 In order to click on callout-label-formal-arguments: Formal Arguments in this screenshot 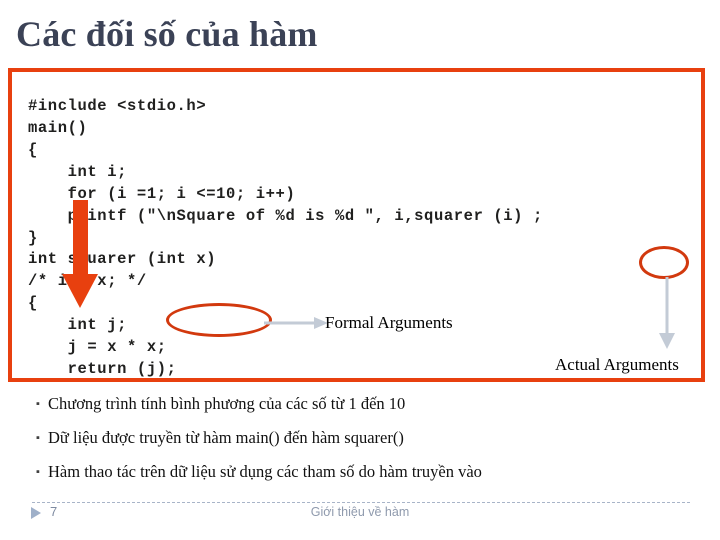, I will do `click(389, 322)`.